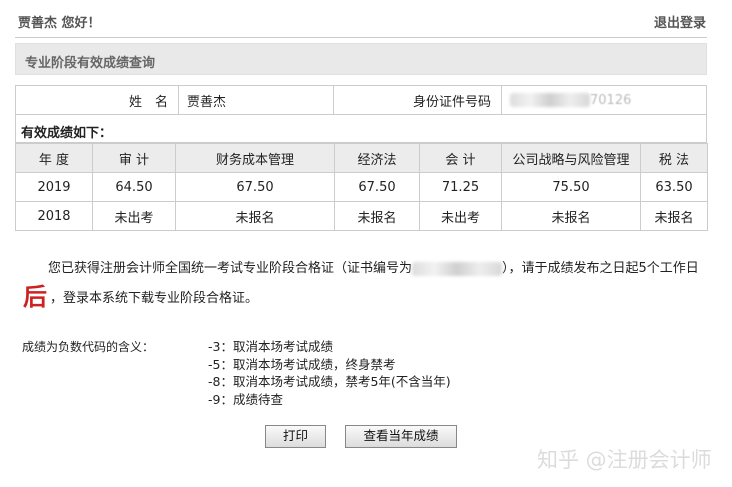 The height and width of the screenshot is (487, 732). Describe the element at coordinates (361, 59) in the screenshot. I see `section-header: 专业阶段有效成绩查询` at that location.